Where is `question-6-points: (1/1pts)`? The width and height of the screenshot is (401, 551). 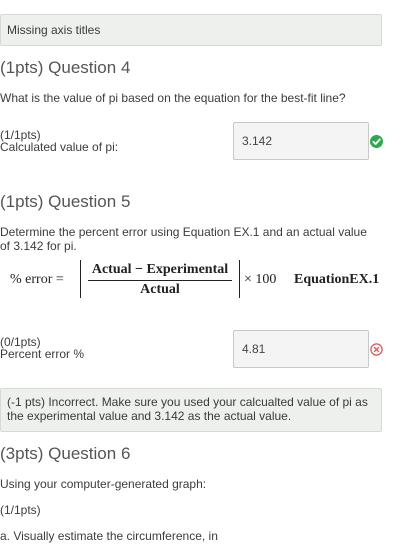 question-6-points: (1/1pts) is located at coordinates (20, 510).